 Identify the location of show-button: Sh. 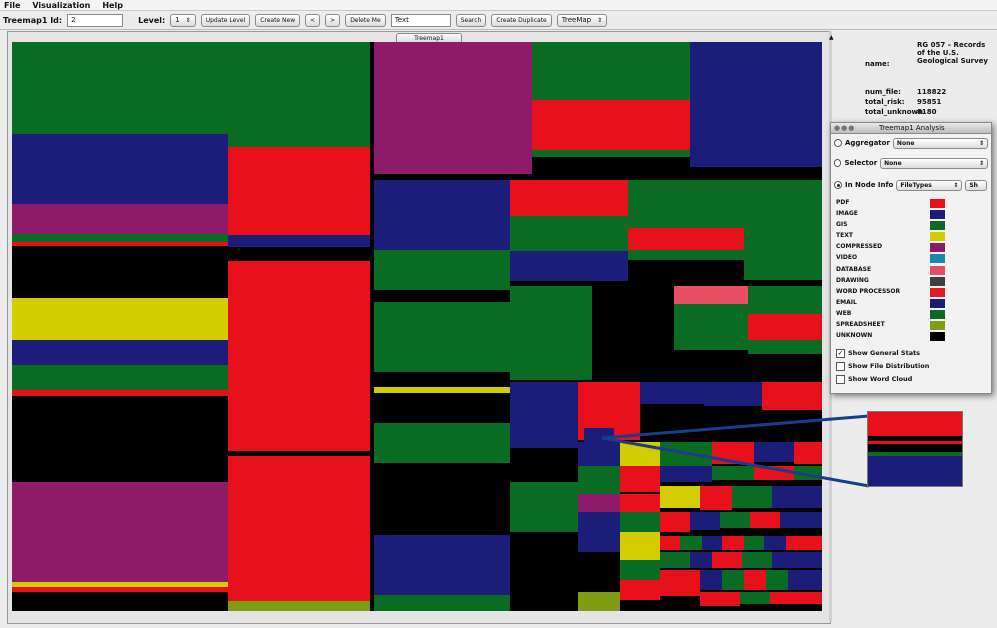
(976, 185).